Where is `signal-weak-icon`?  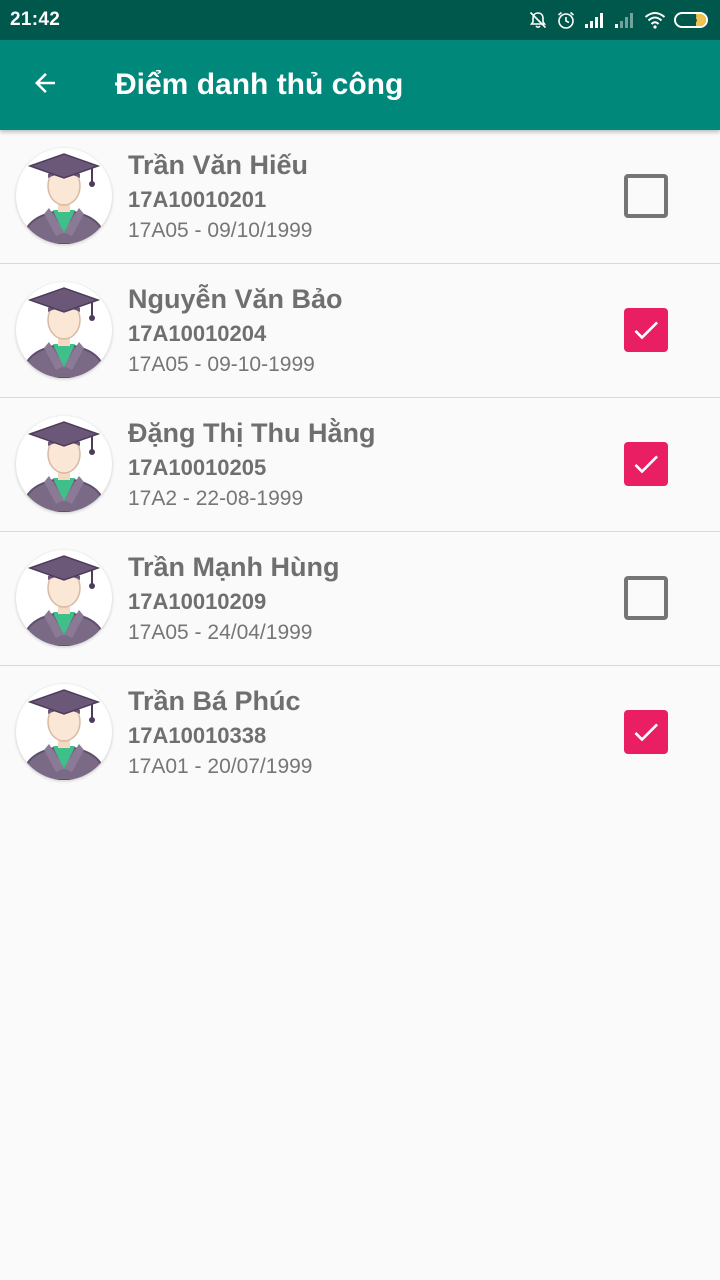 signal-weak-icon is located at coordinates (625, 20).